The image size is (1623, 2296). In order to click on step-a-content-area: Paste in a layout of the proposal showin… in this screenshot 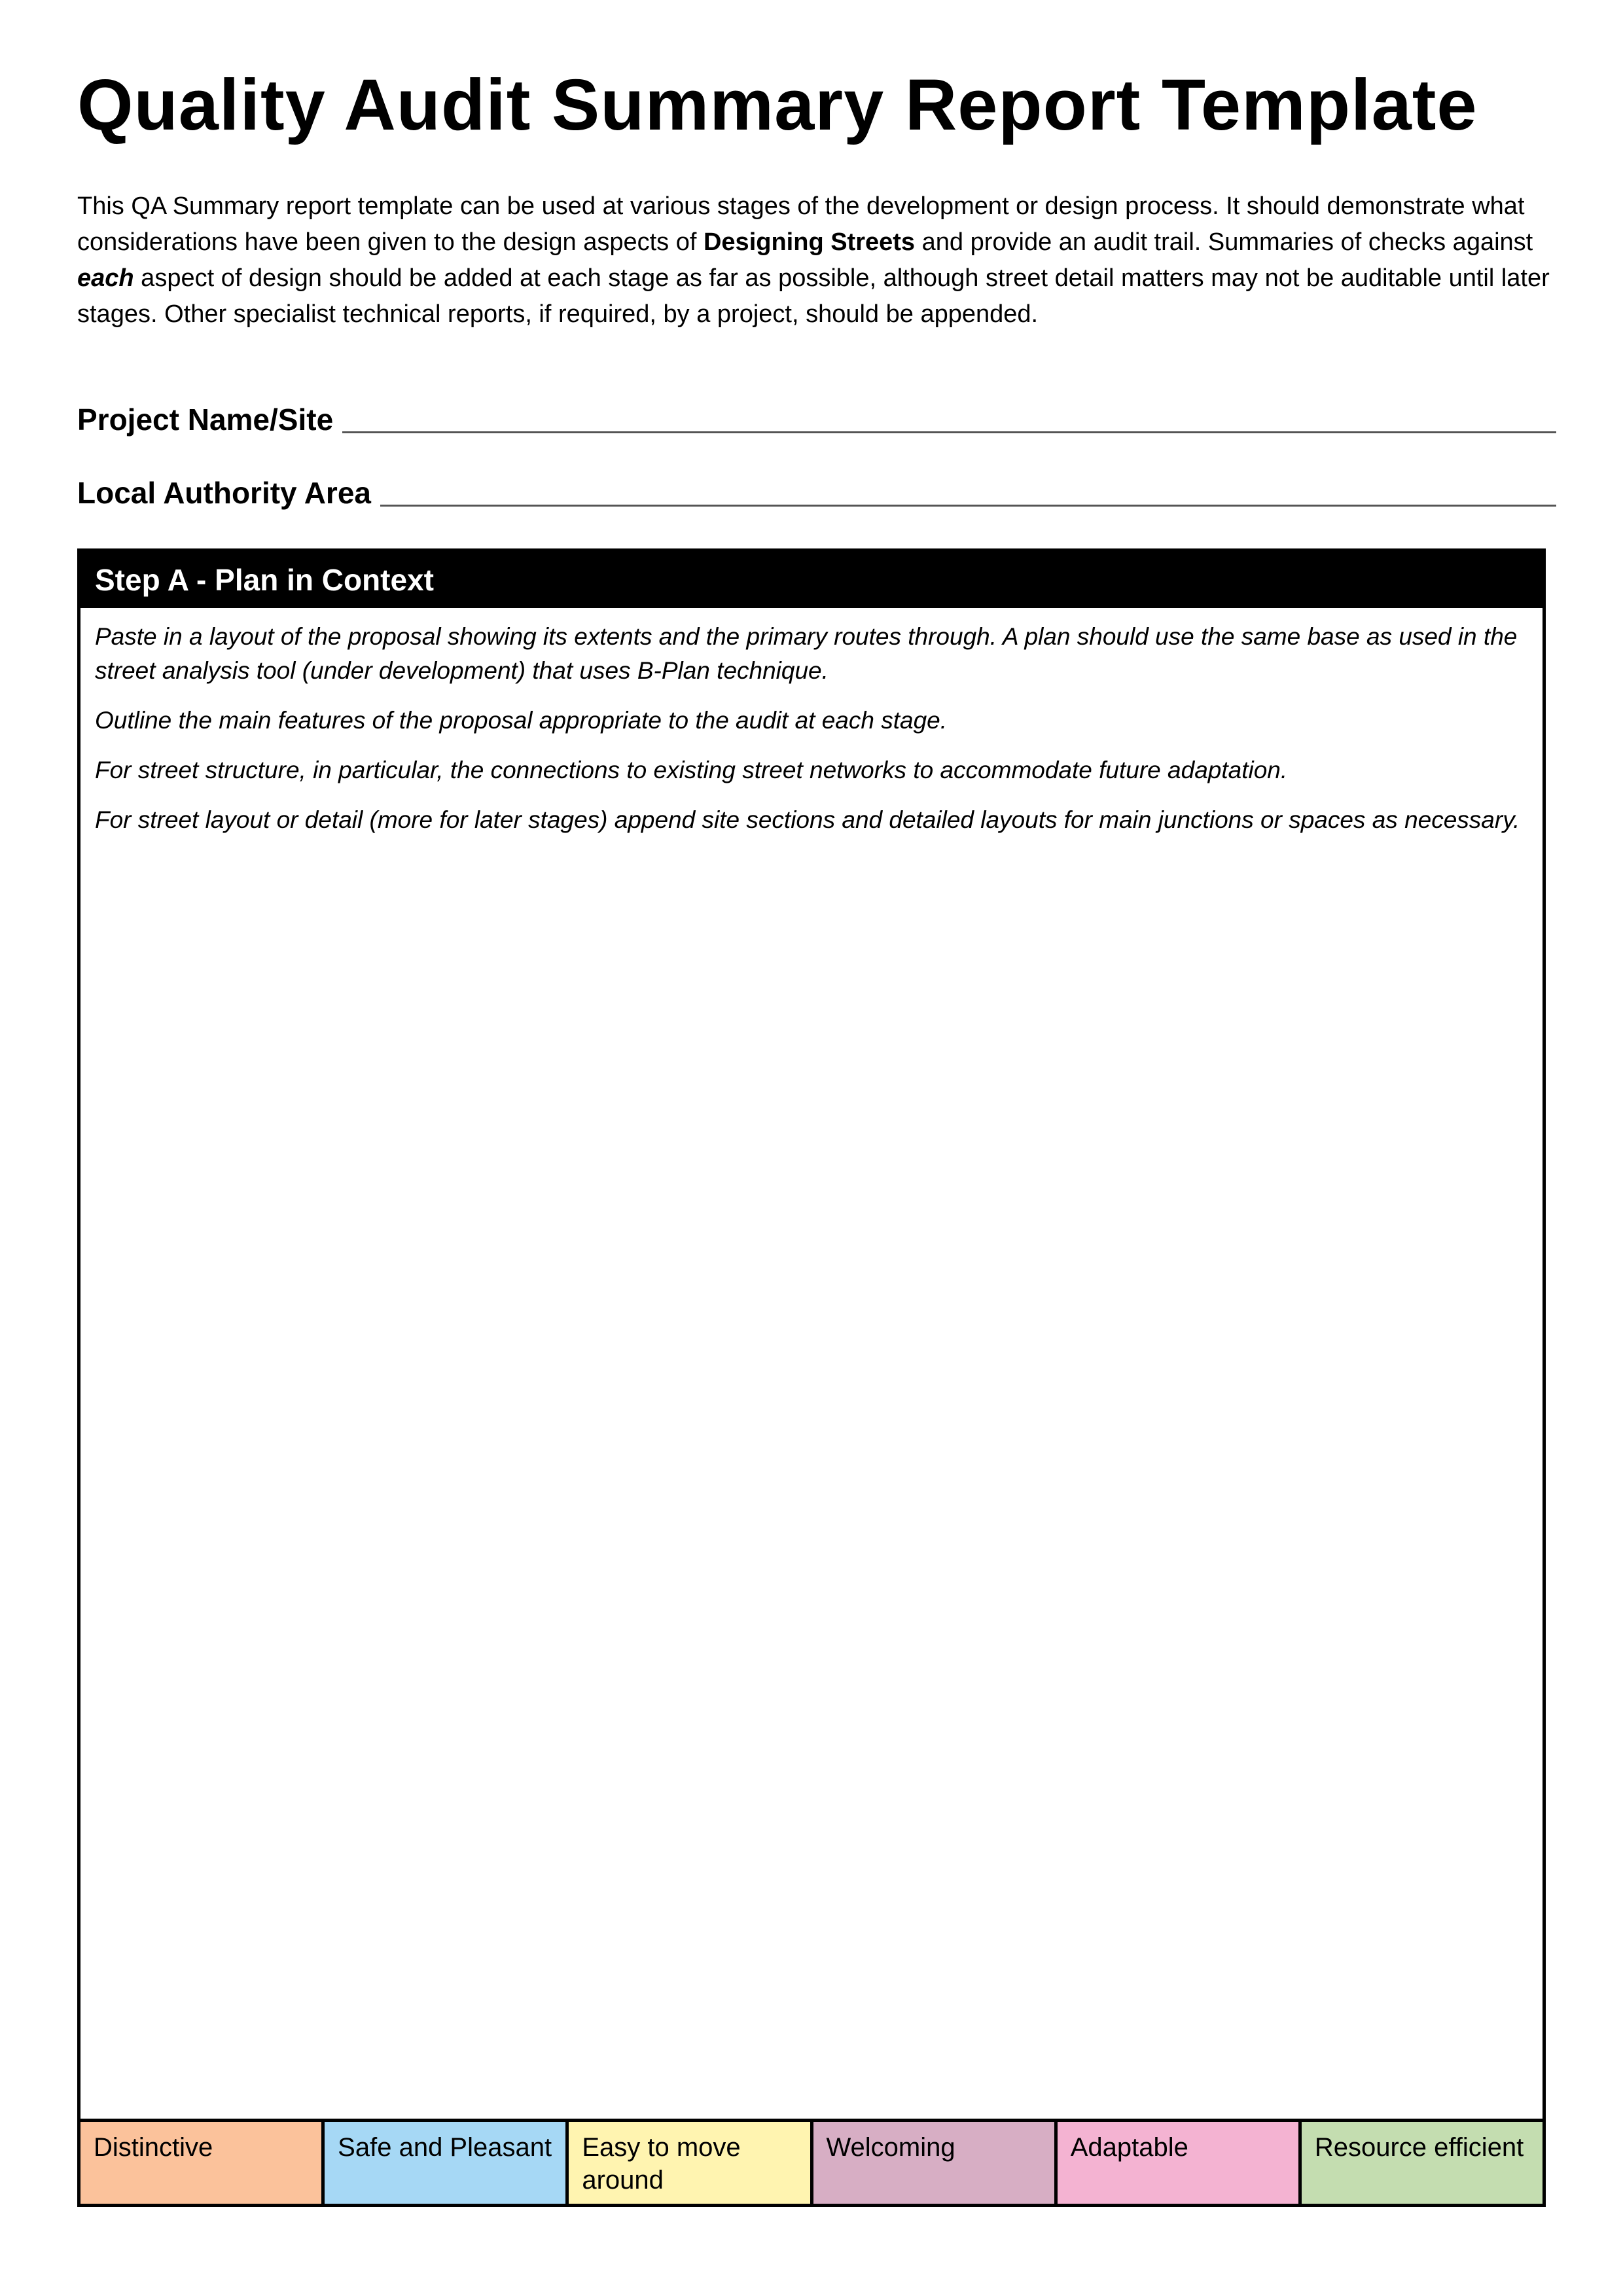, I will do `click(811, 722)`.